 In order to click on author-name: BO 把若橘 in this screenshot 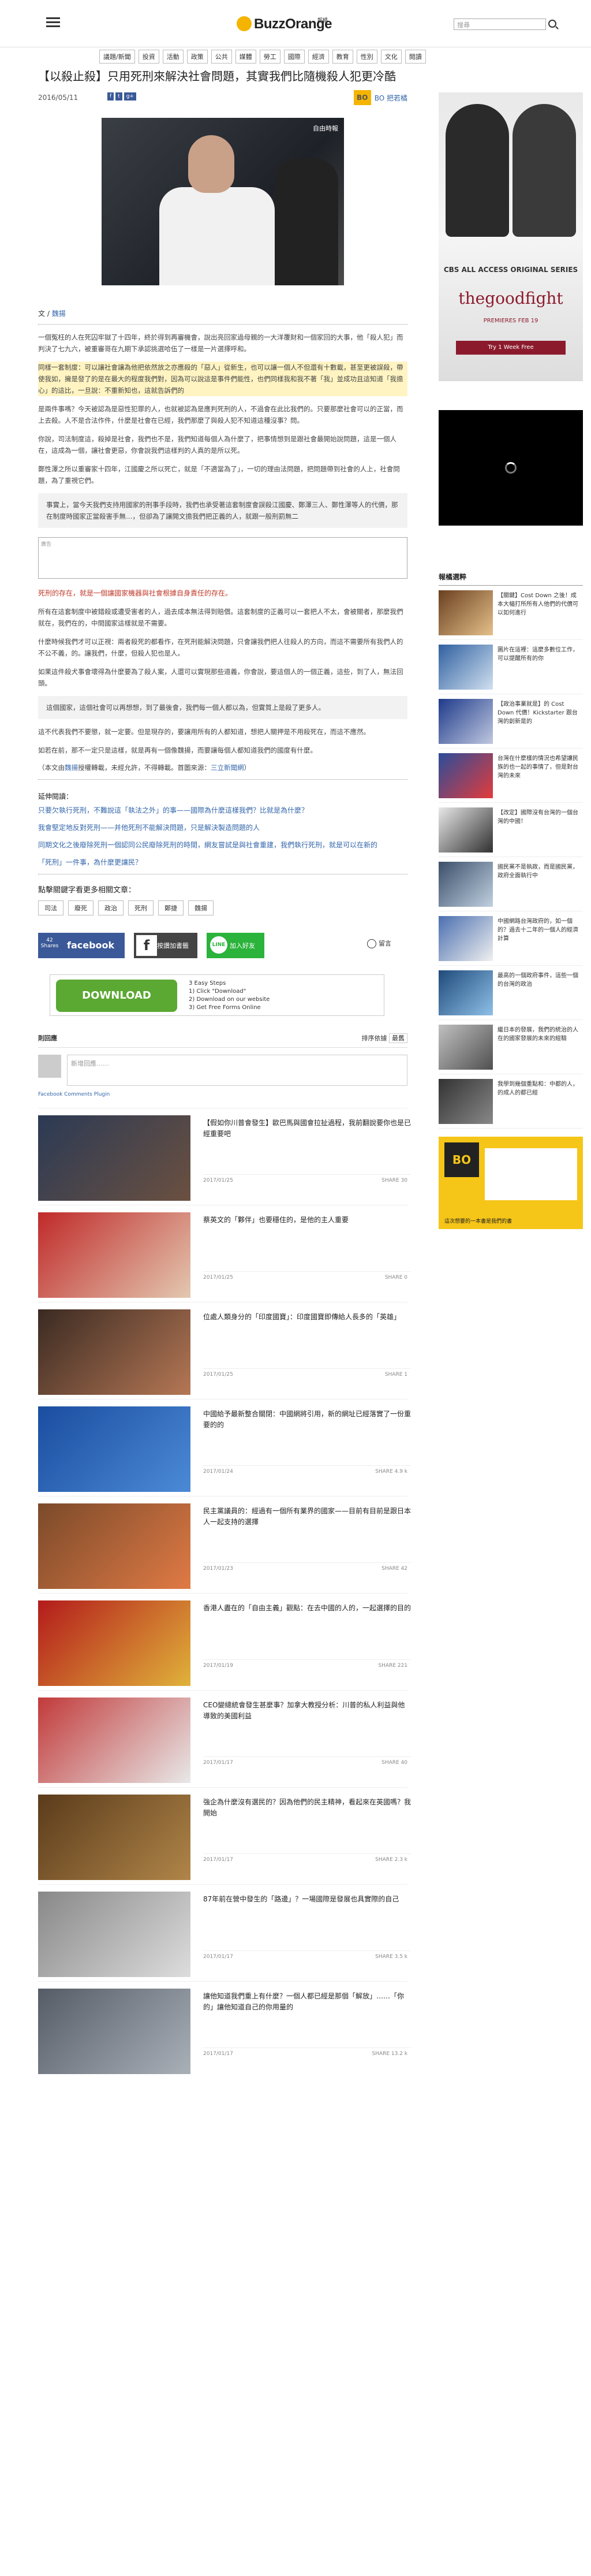, I will do `click(391, 98)`.